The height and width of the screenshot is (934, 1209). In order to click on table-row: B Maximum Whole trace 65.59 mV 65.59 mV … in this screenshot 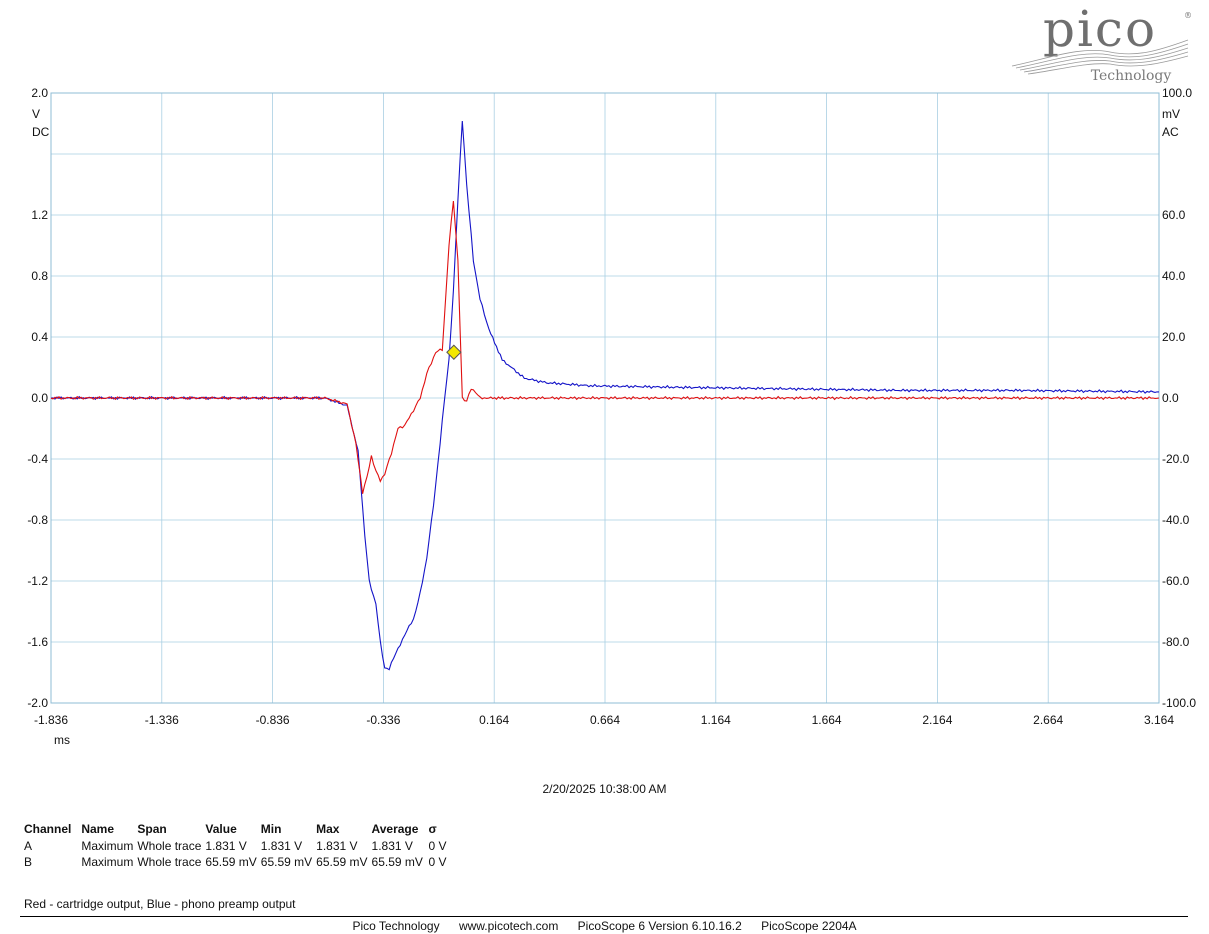, I will do `click(235, 862)`.